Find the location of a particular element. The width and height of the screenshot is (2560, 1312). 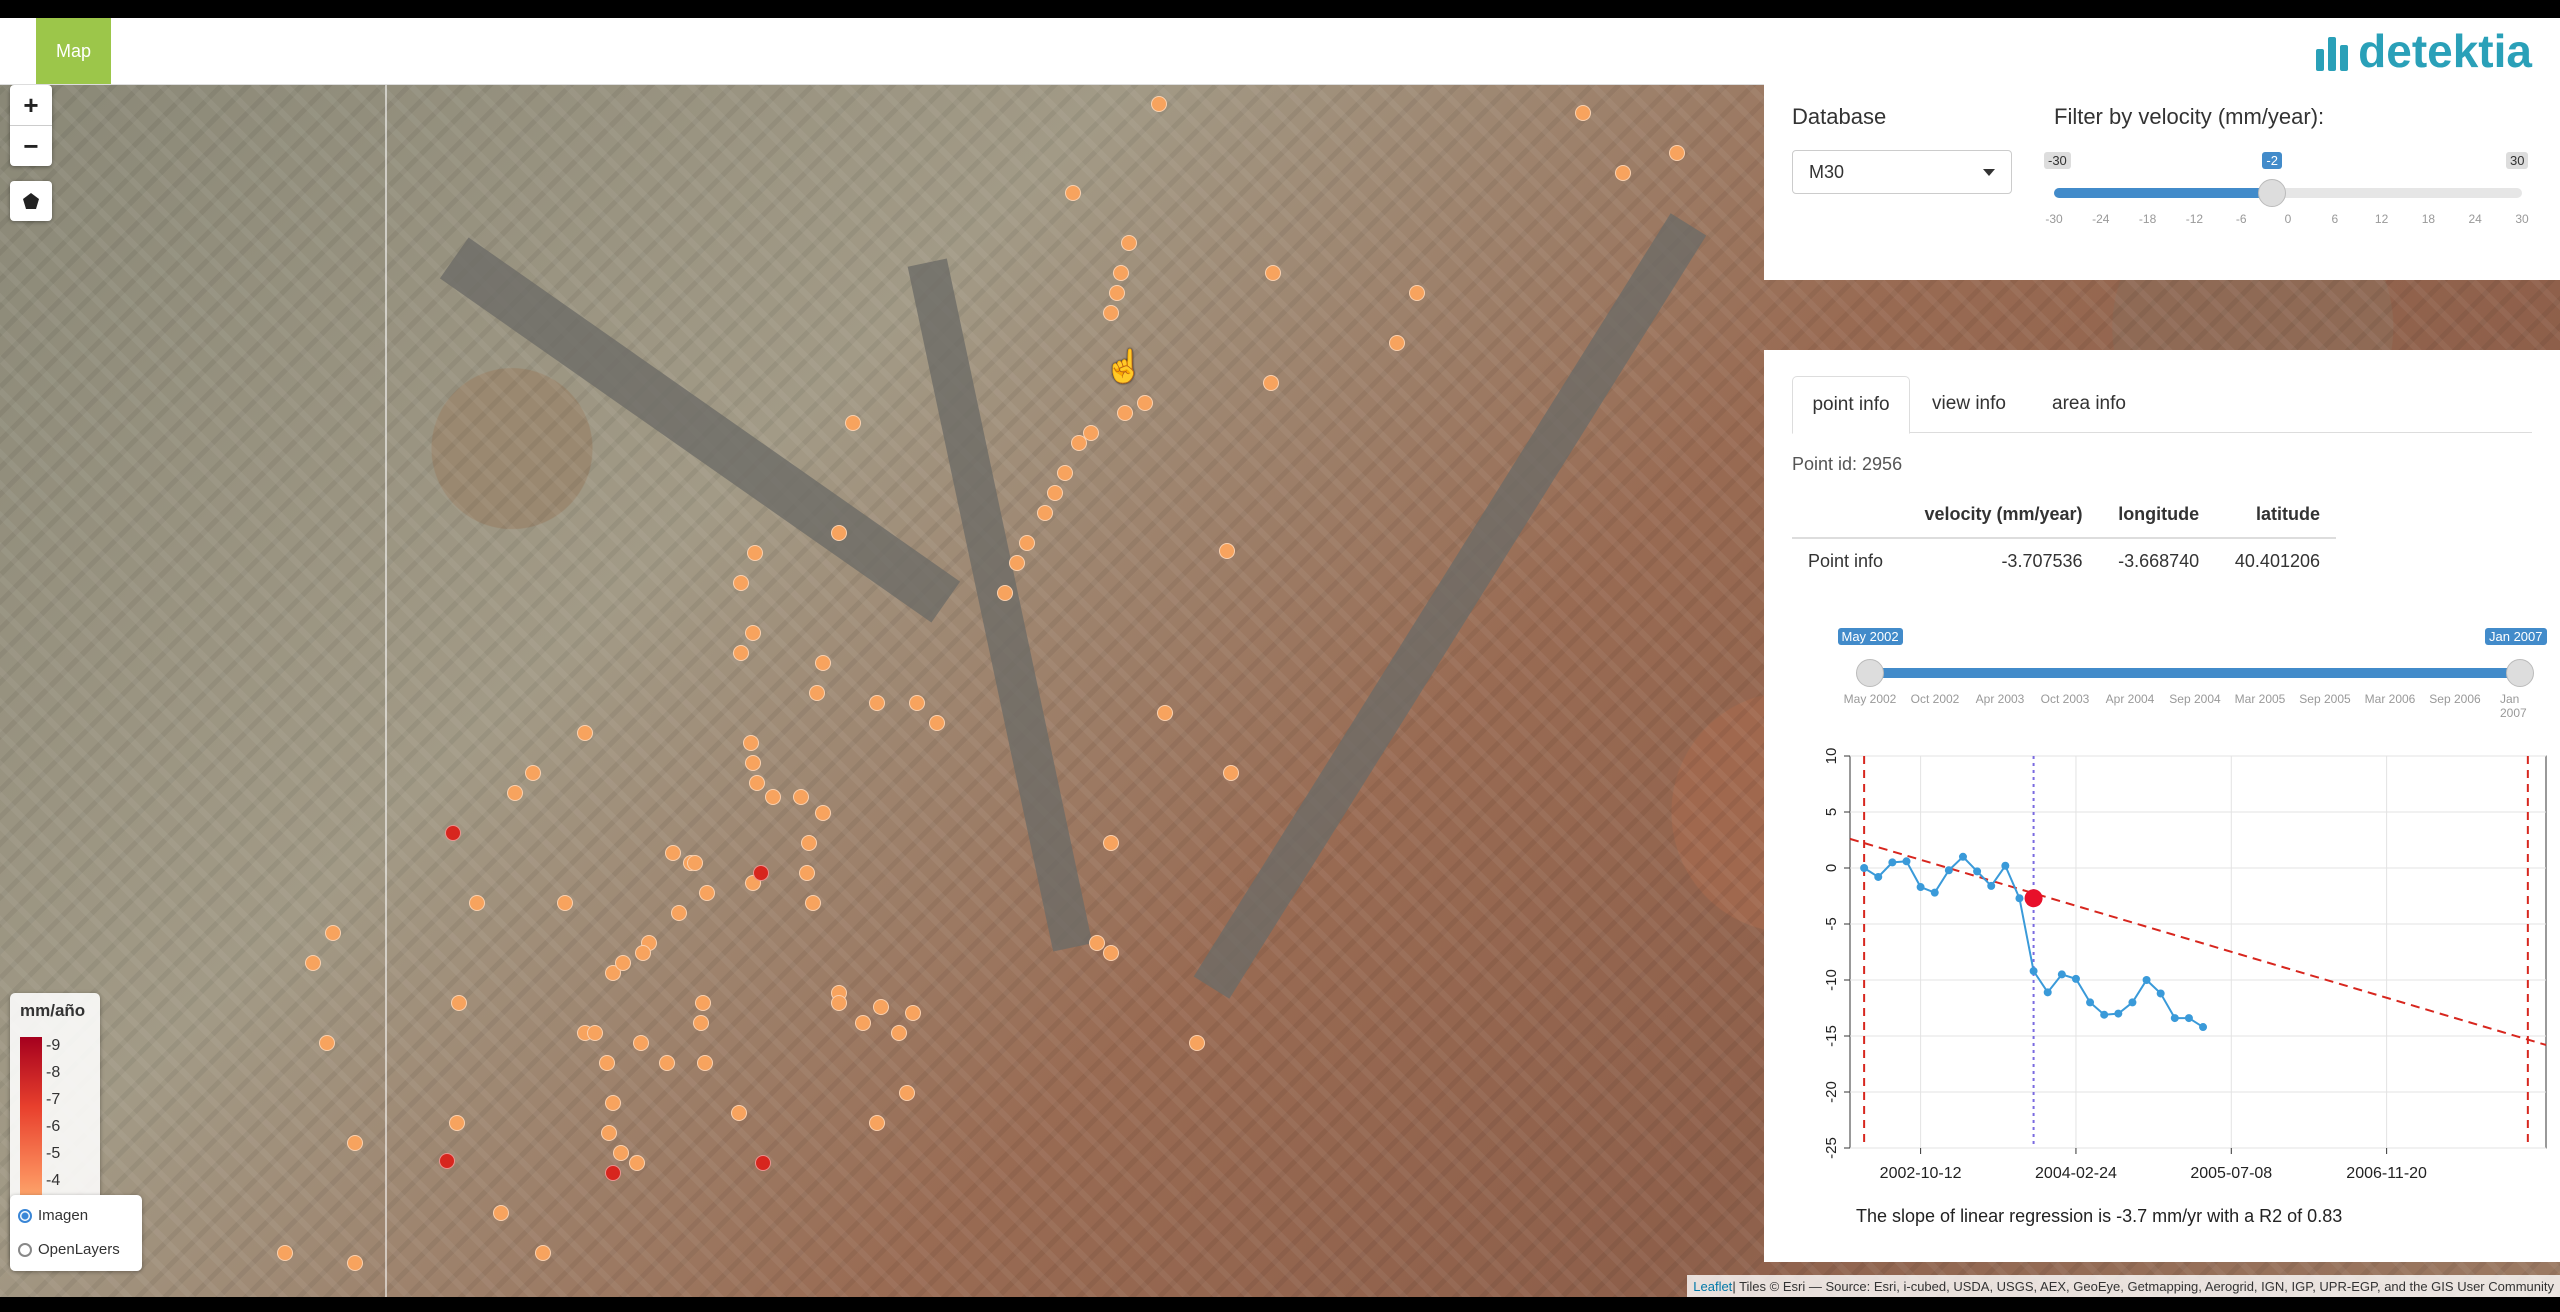

velocity-slider-track is located at coordinates (2288, 193).